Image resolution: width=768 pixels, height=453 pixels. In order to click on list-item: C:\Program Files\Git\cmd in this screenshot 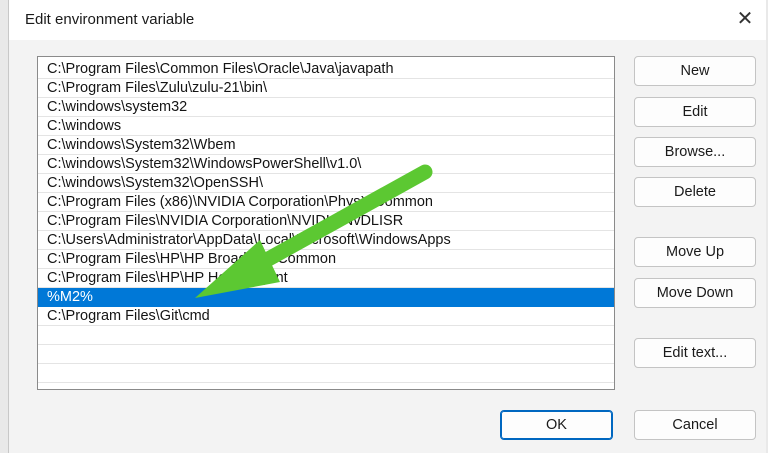, I will do `click(326, 316)`.